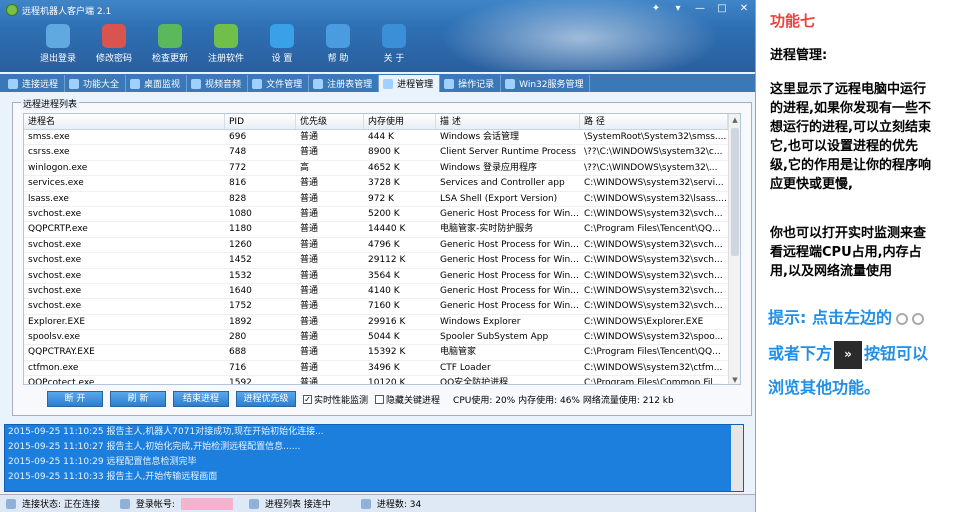 Image resolution: width=976 pixels, height=512 pixels. What do you see at coordinates (471, 83) in the screenshot?
I see `tab-item: 操作记录` at bounding box center [471, 83].